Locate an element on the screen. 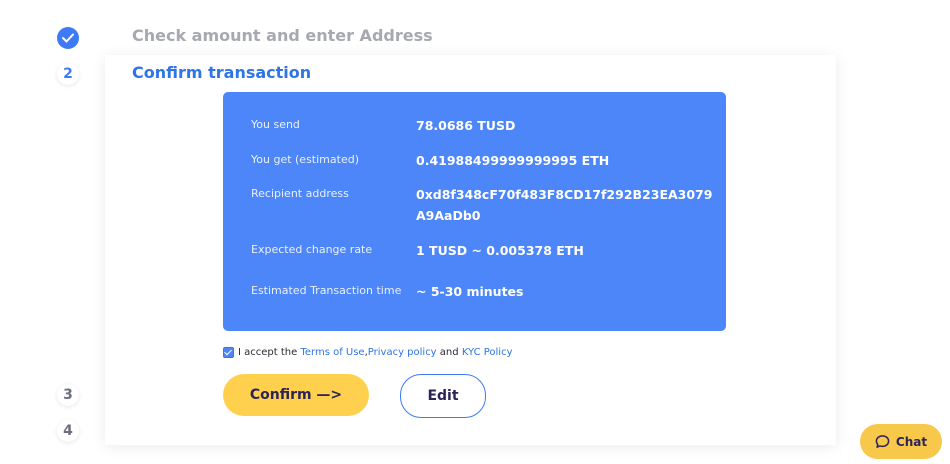 The height and width of the screenshot is (464, 950). terms-and: and is located at coordinates (449, 352).